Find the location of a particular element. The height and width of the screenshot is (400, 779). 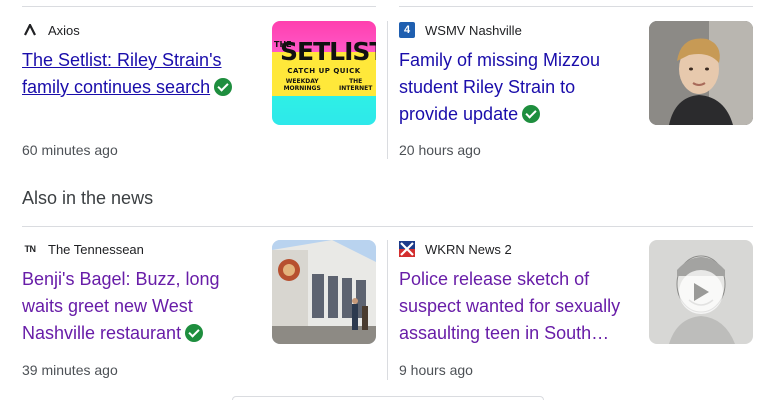

timestamp: 39 minutes ago is located at coordinates (70, 370).